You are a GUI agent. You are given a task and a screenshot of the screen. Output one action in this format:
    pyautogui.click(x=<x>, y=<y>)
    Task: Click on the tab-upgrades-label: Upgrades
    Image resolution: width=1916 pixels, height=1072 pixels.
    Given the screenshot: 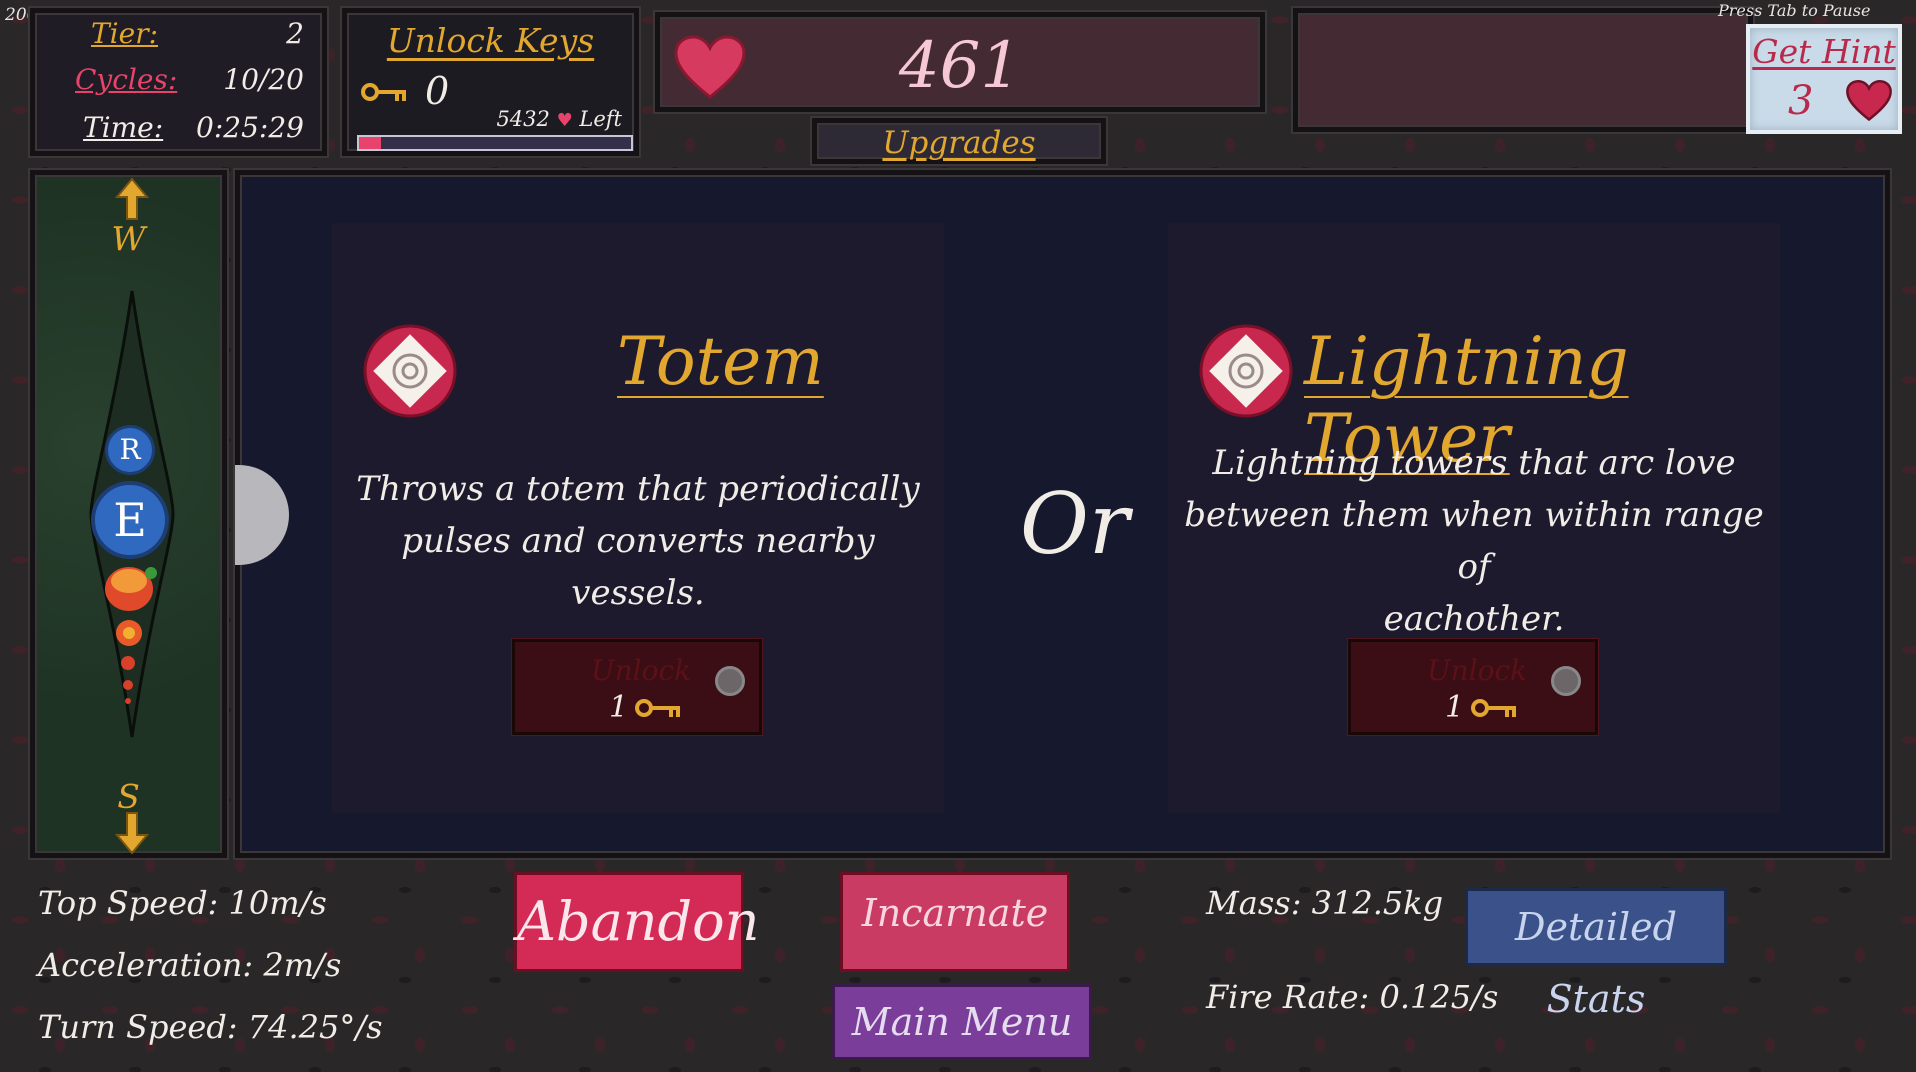 What is the action you would take?
    pyautogui.click(x=959, y=143)
    